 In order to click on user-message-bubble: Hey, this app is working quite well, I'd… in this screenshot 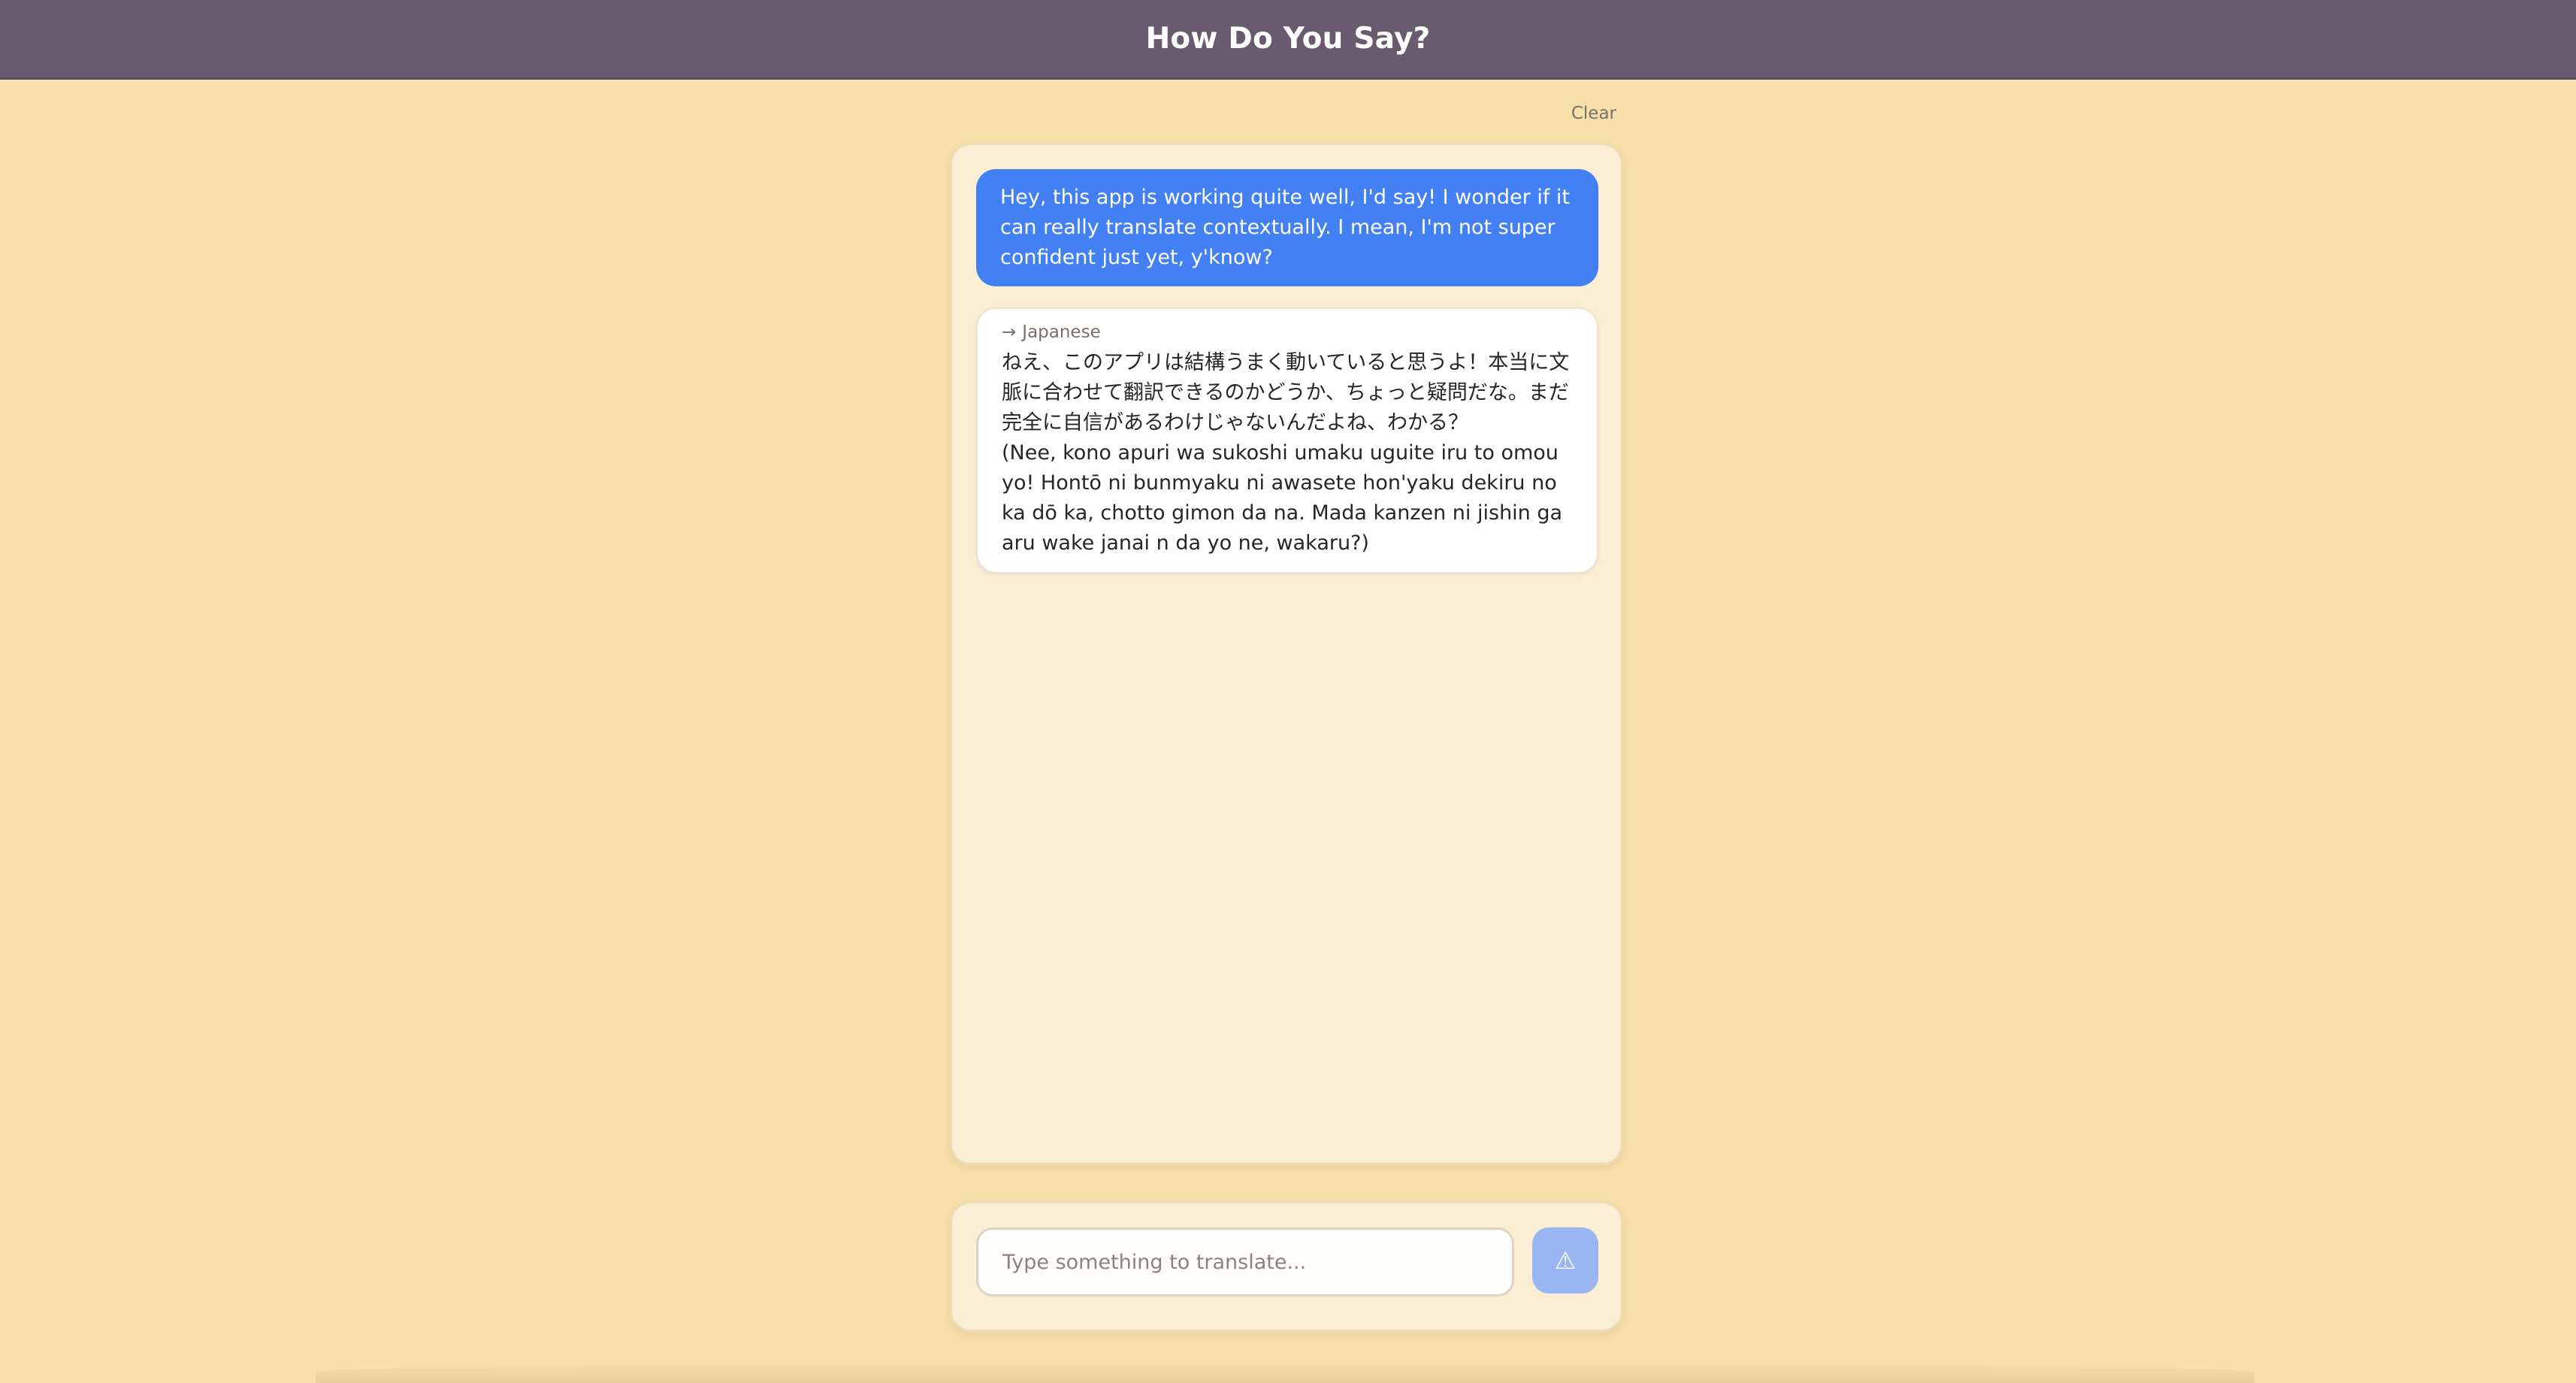, I will do `click(1287, 228)`.